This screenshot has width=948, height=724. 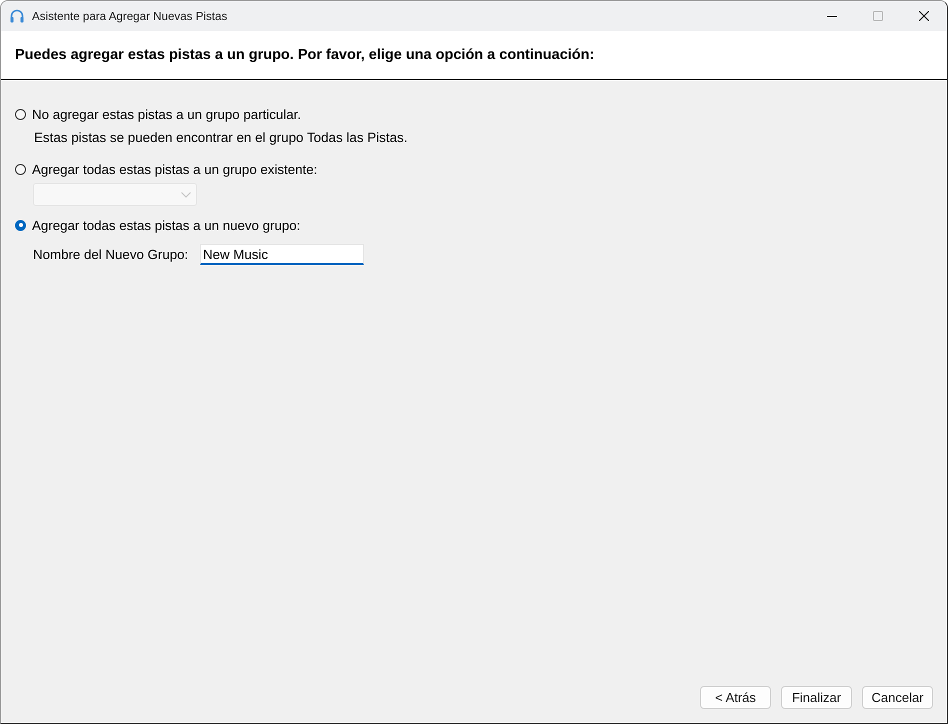 What do you see at coordinates (186, 195) in the screenshot?
I see `chevron-down-icon` at bounding box center [186, 195].